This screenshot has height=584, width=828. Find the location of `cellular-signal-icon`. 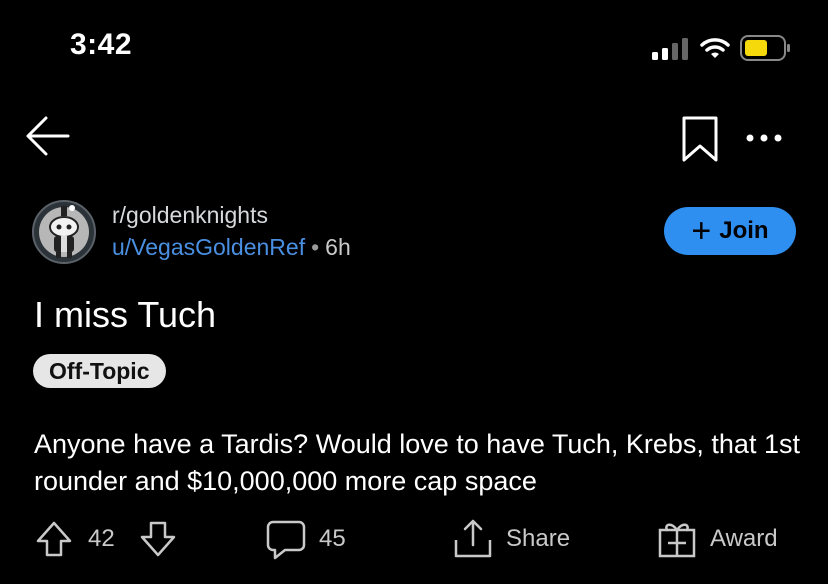

cellular-signal-icon is located at coordinates (670, 49).